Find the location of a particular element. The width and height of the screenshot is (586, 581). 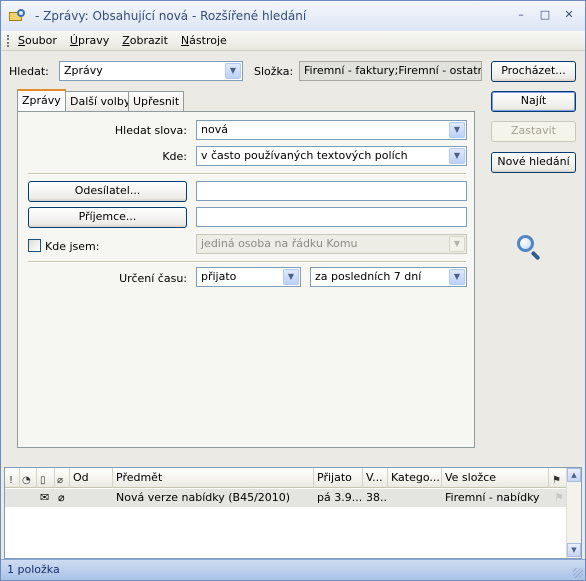

kde-select: v často používaných textových polích ▼ is located at coordinates (331, 156).